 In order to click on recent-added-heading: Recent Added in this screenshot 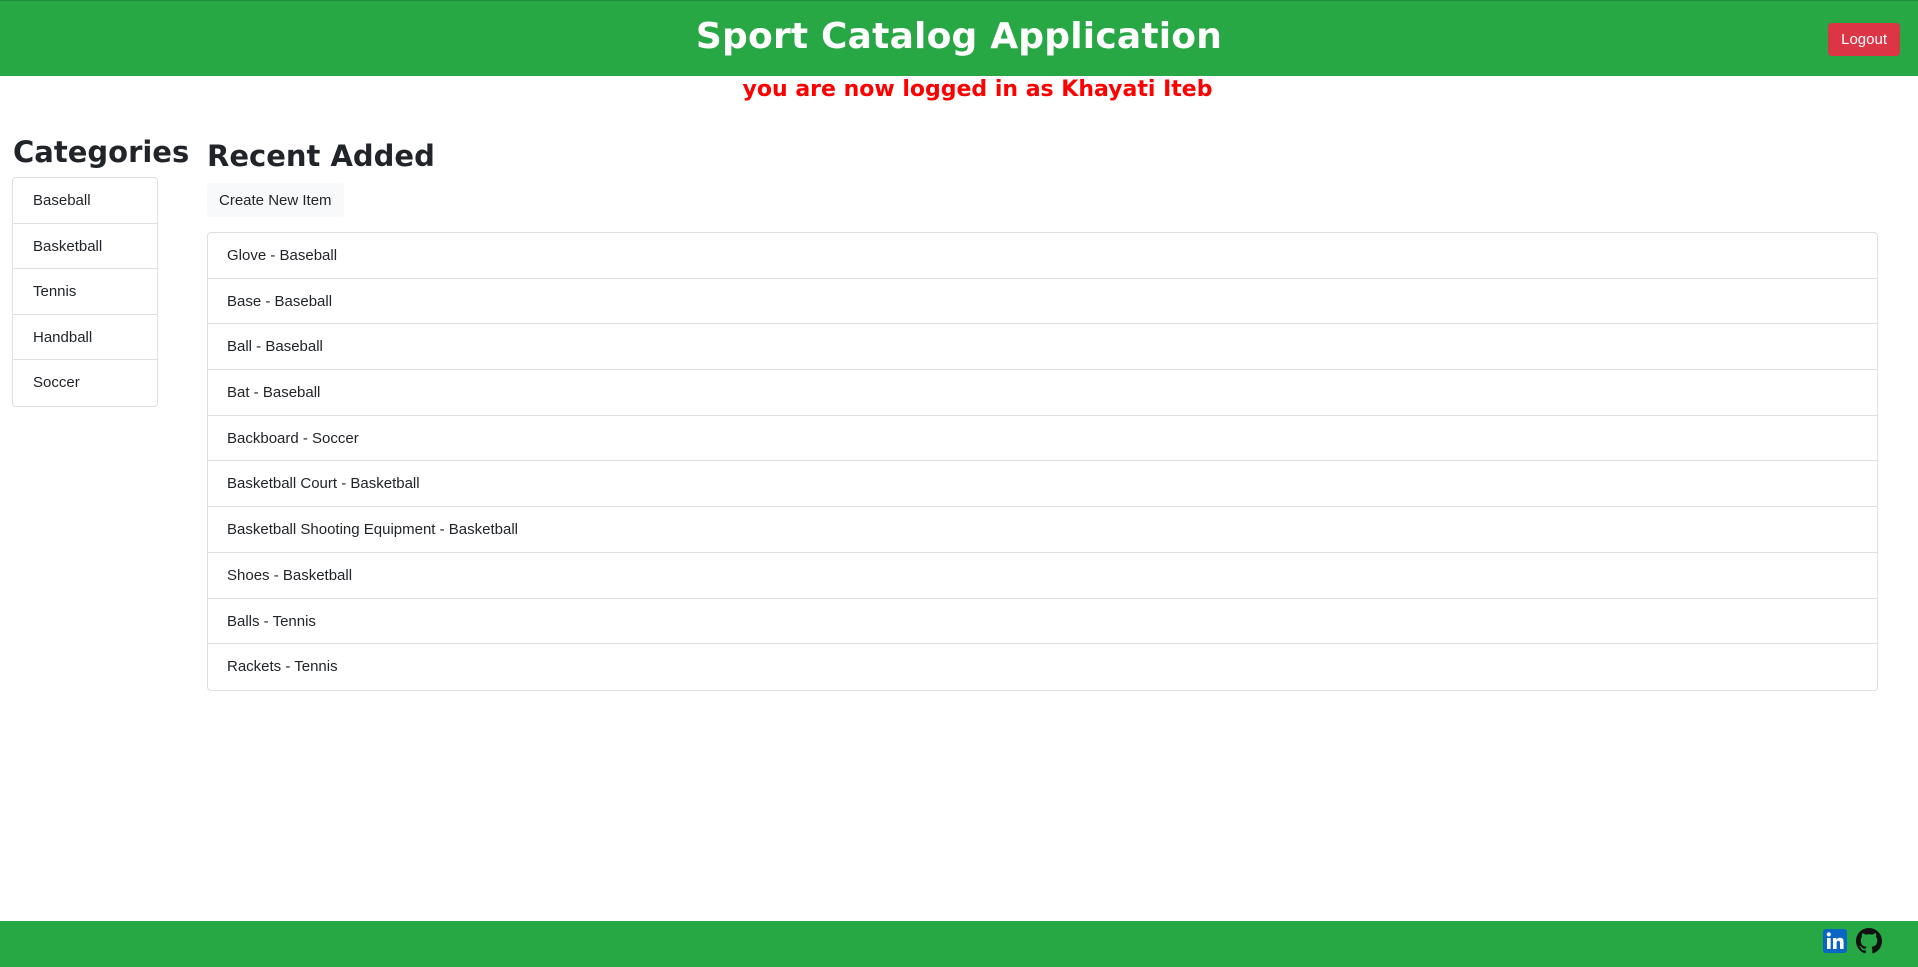, I will do `click(321, 156)`.